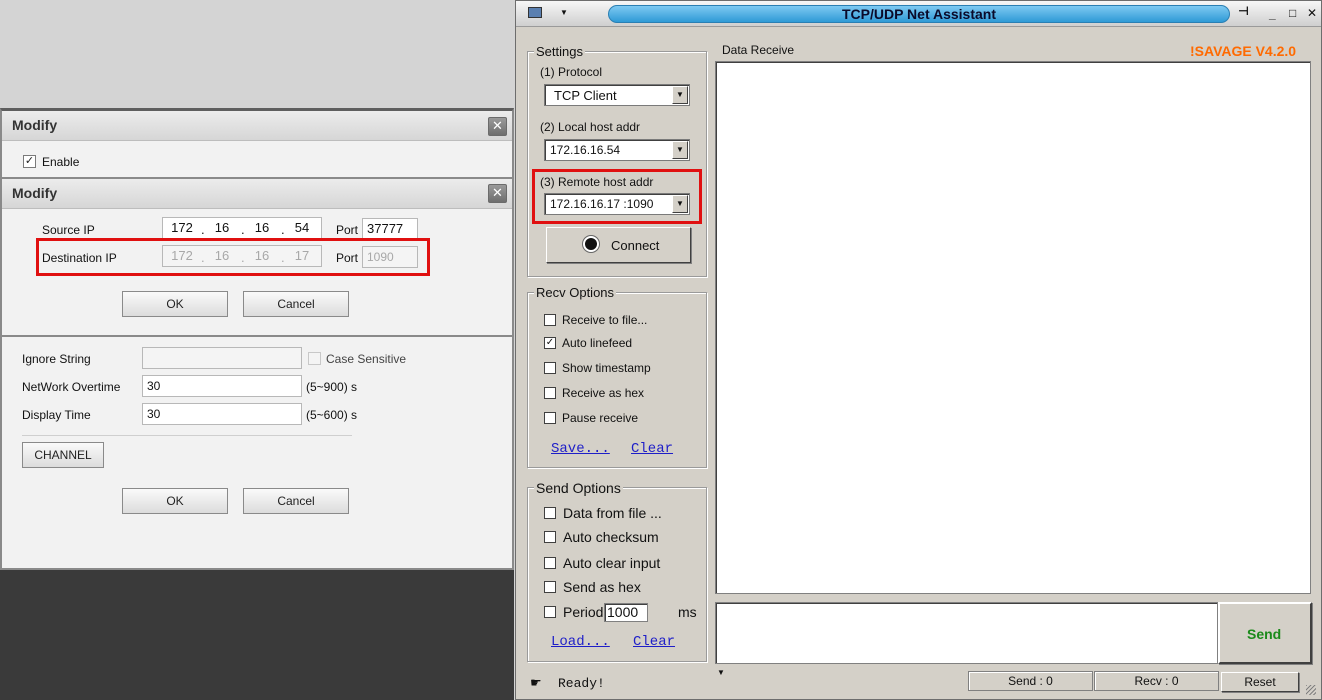  What do you see at coordinates (536, 682) in the screenshot?
I see `hand-pointer-icon: ☛` at bounding box center [536, 682].